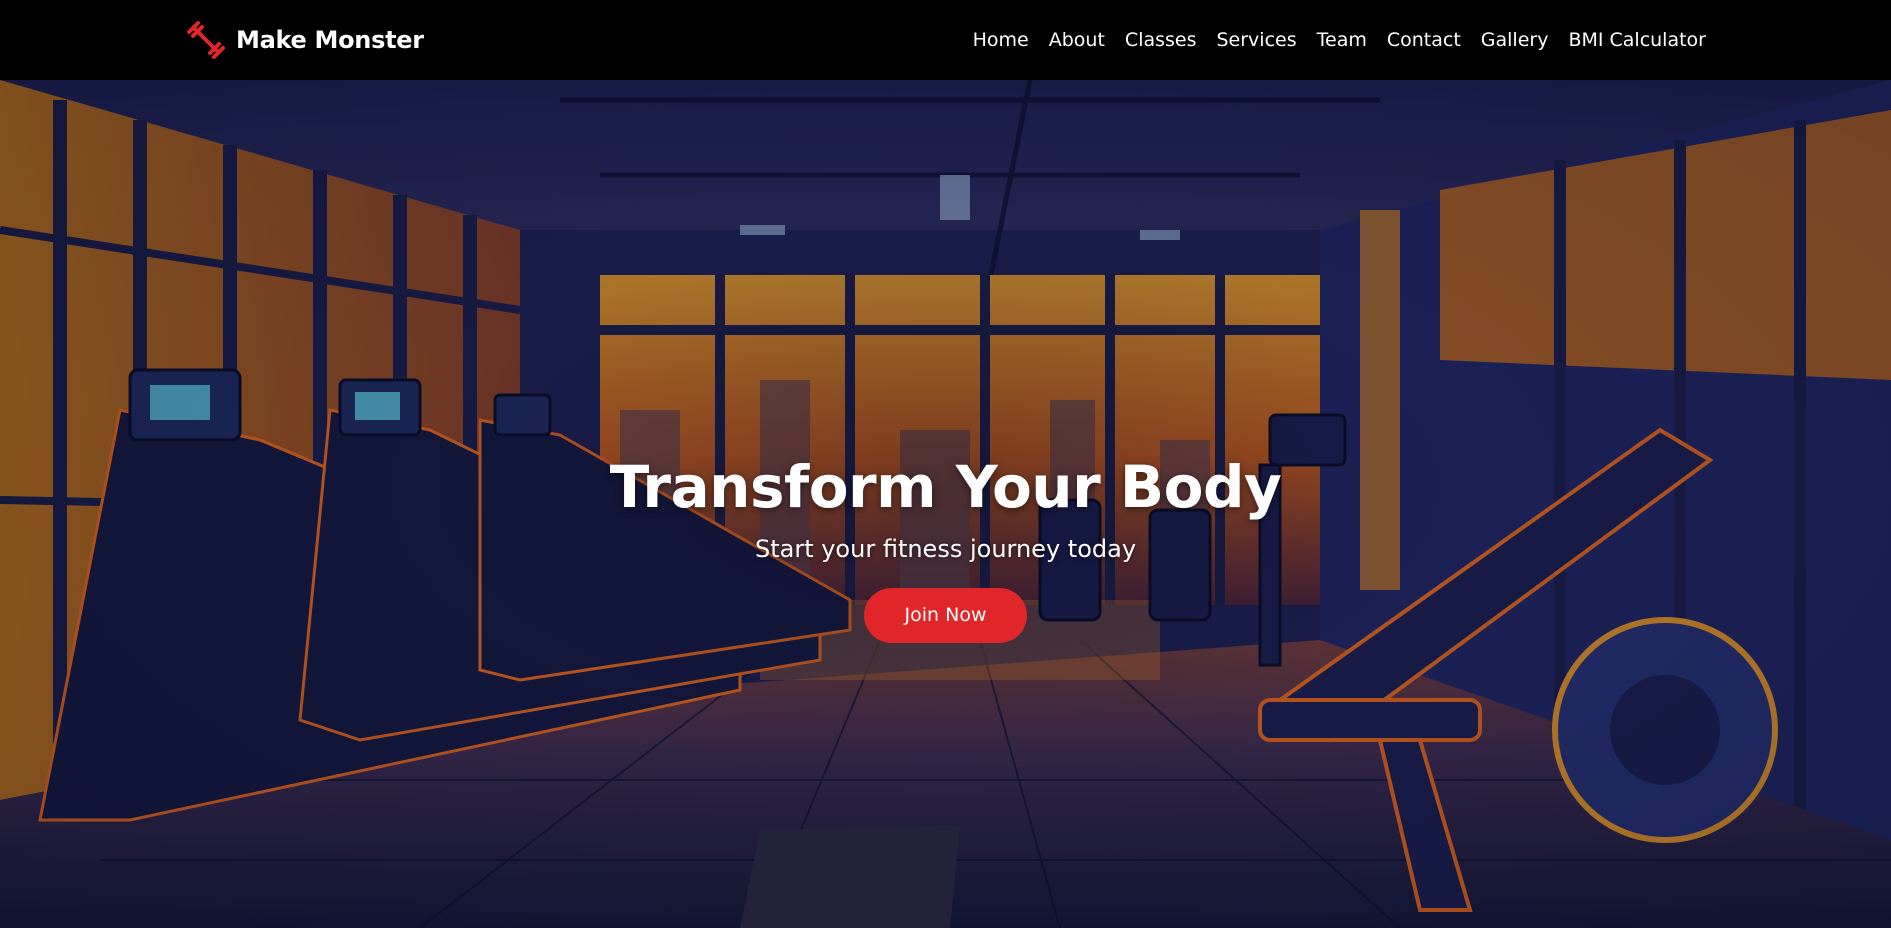  Describe the element at coordinates (1077, 40) in the screenshot. I see `nav-item-about: About` at that location.